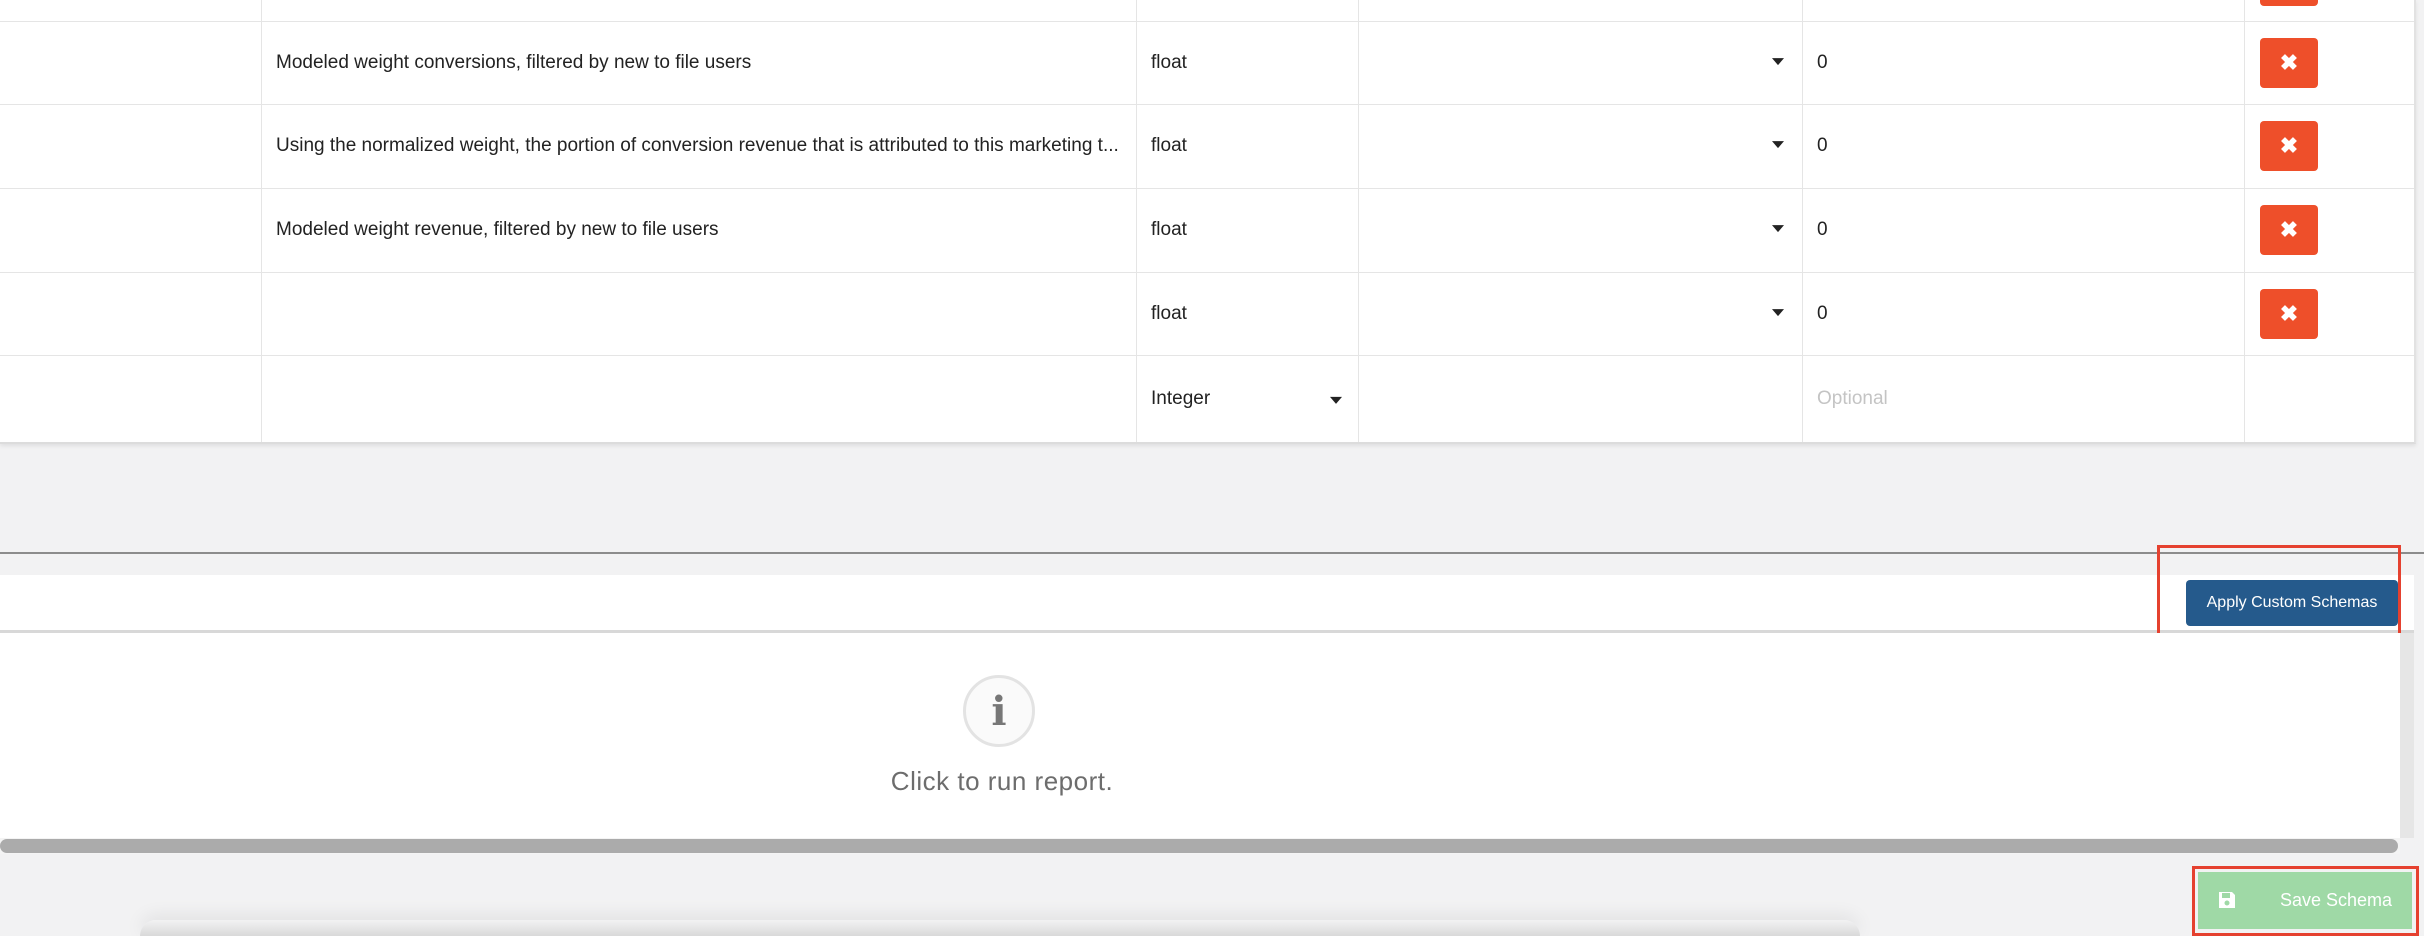 The image size is (2424, 936). Describe the element at coordinates (1248, 398) in the screenshot. I see `new-column-type-select: Integer` at that location.